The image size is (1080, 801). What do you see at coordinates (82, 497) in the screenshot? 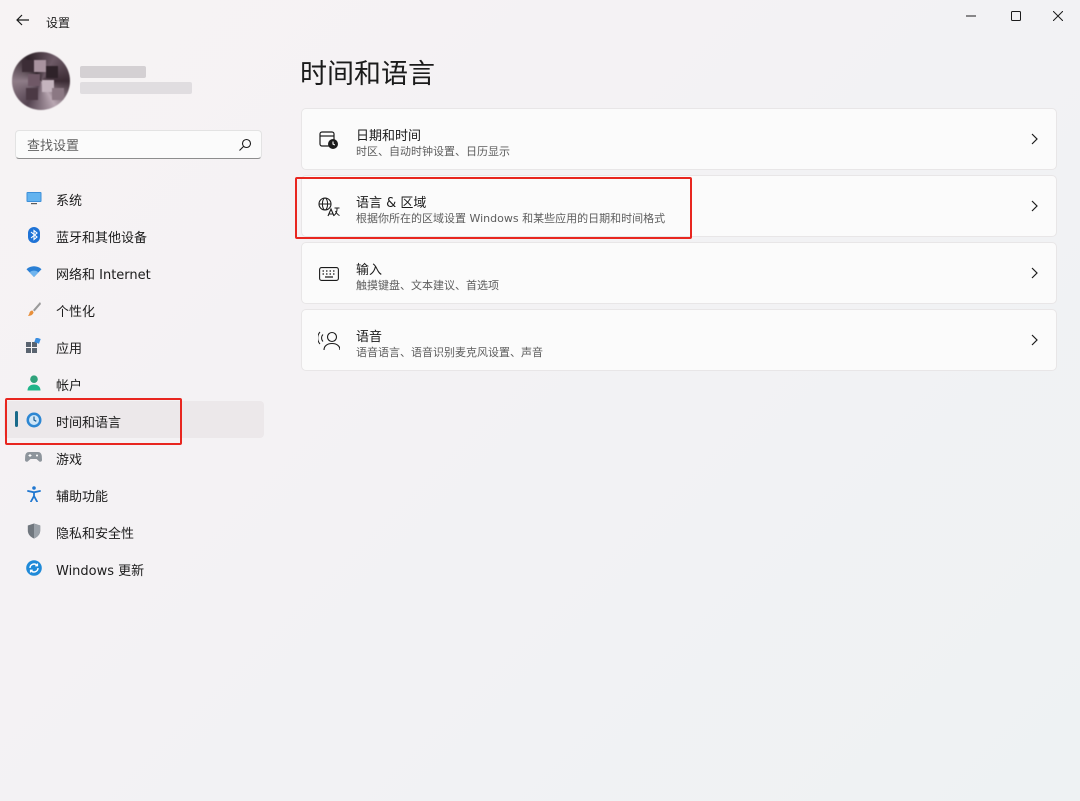
I see `sidebar-item-label: 辅助功能` at bounding box center [82, 497].